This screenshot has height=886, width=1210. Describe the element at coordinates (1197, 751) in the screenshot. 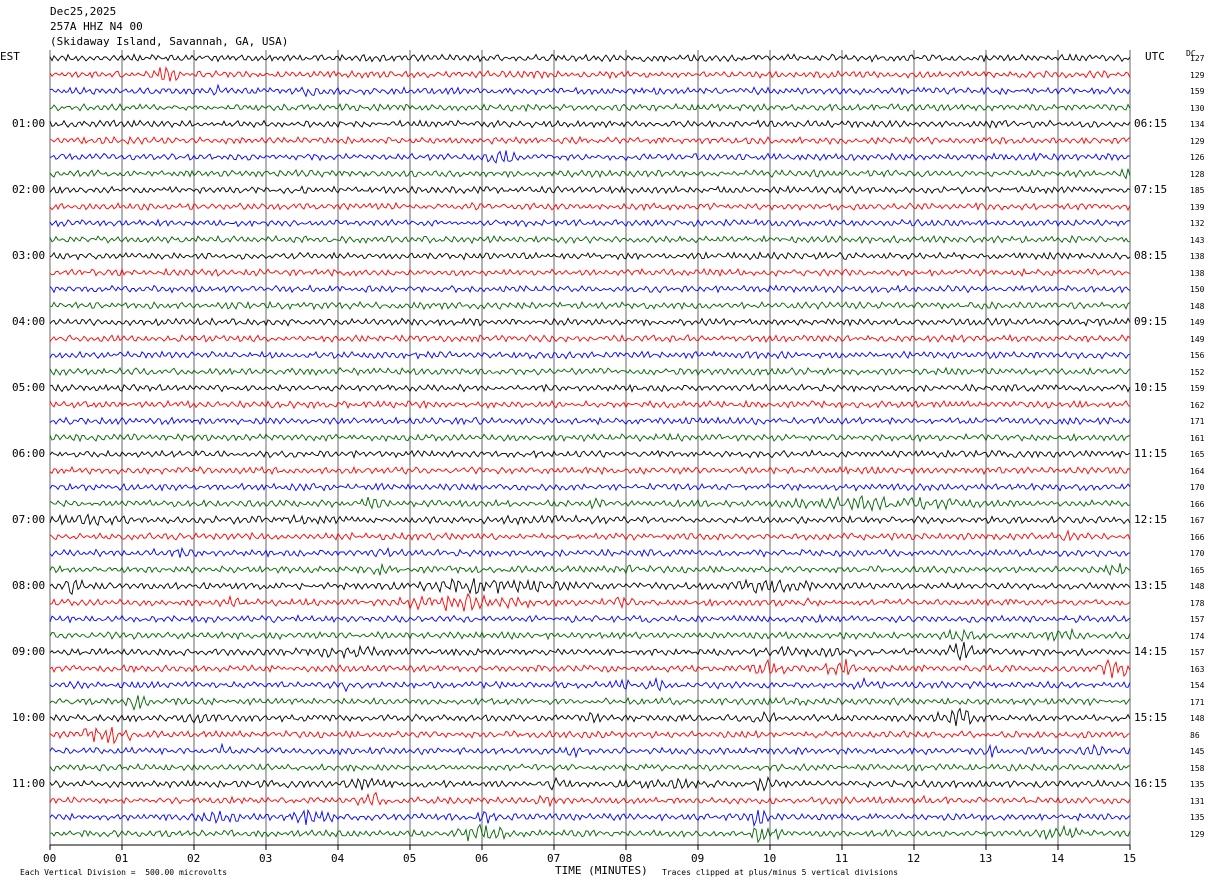

I see `dc-value: 145` at that location.